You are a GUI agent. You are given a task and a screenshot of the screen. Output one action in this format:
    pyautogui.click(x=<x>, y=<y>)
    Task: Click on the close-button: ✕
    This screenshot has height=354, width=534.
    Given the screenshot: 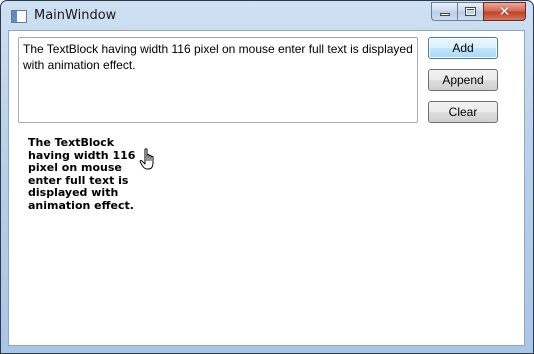 What is the action you would take?
    pyautogui.click(x=504, y=11)
    